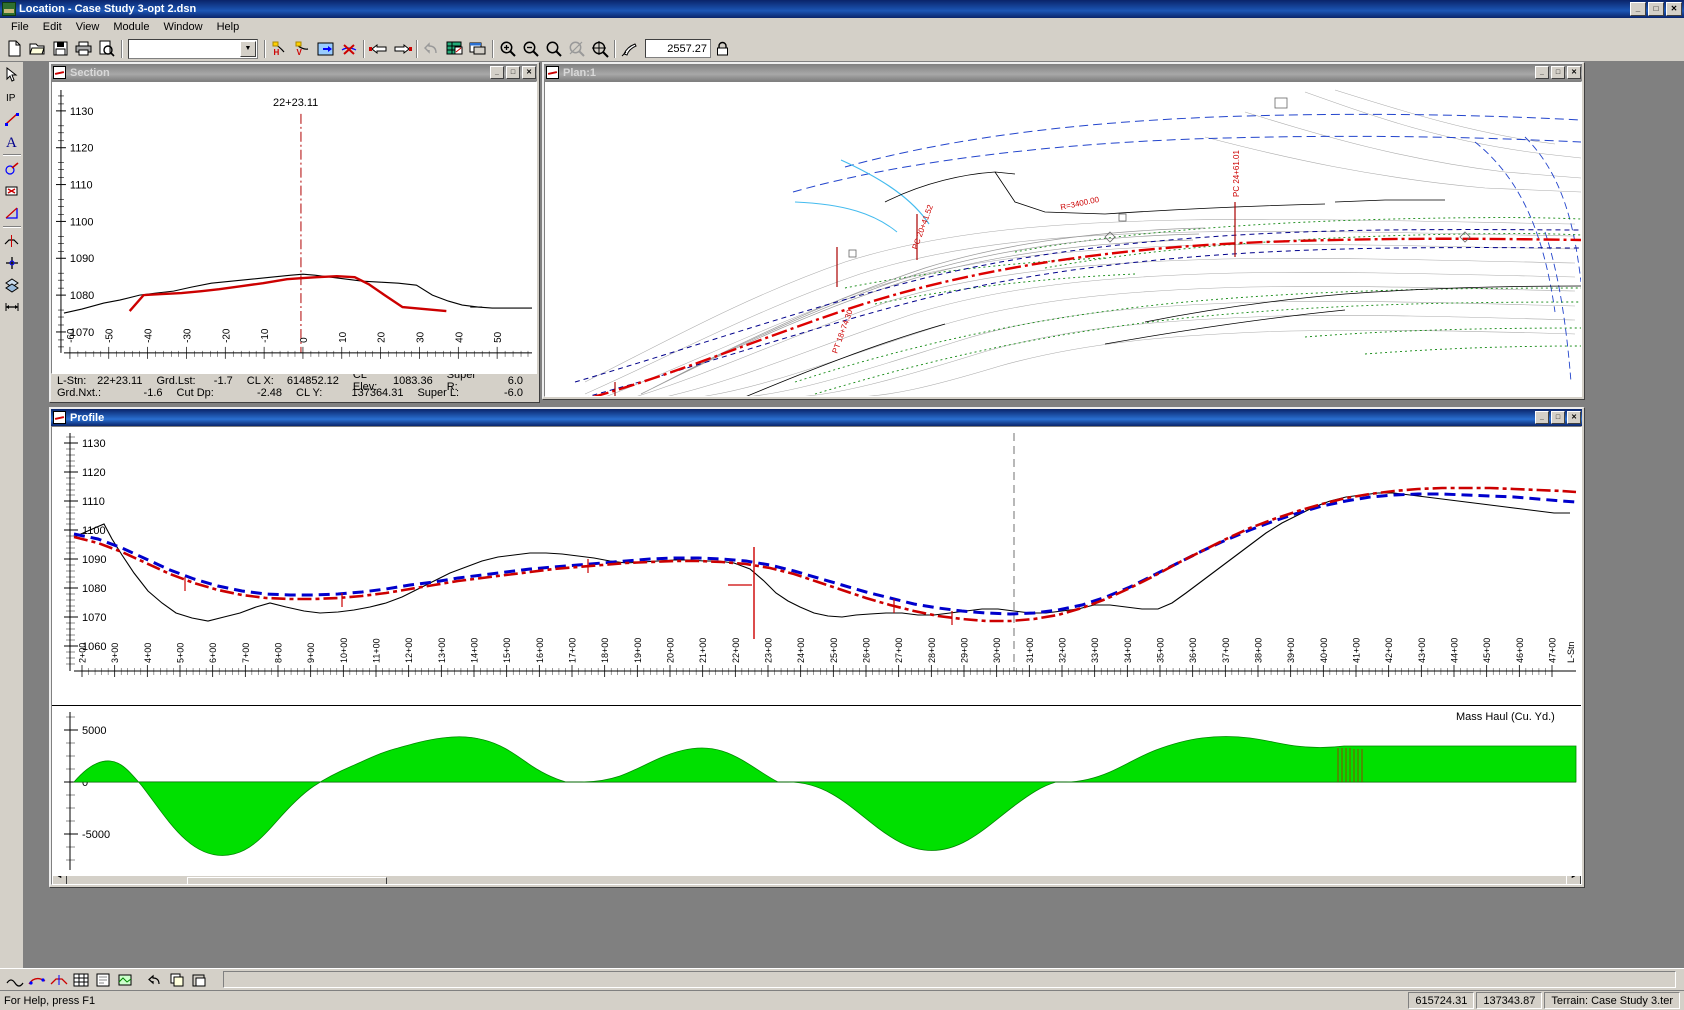 This screenshot has height=1010, width=1684. Describe the element at coordinates (154, 979) in the screenshot. I see `undo-action-icon` at that location.